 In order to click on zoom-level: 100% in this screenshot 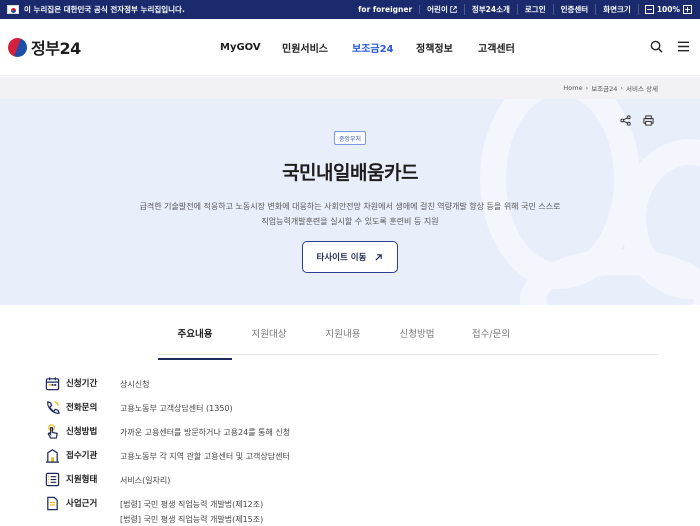, I will do `click(668, 9)`.